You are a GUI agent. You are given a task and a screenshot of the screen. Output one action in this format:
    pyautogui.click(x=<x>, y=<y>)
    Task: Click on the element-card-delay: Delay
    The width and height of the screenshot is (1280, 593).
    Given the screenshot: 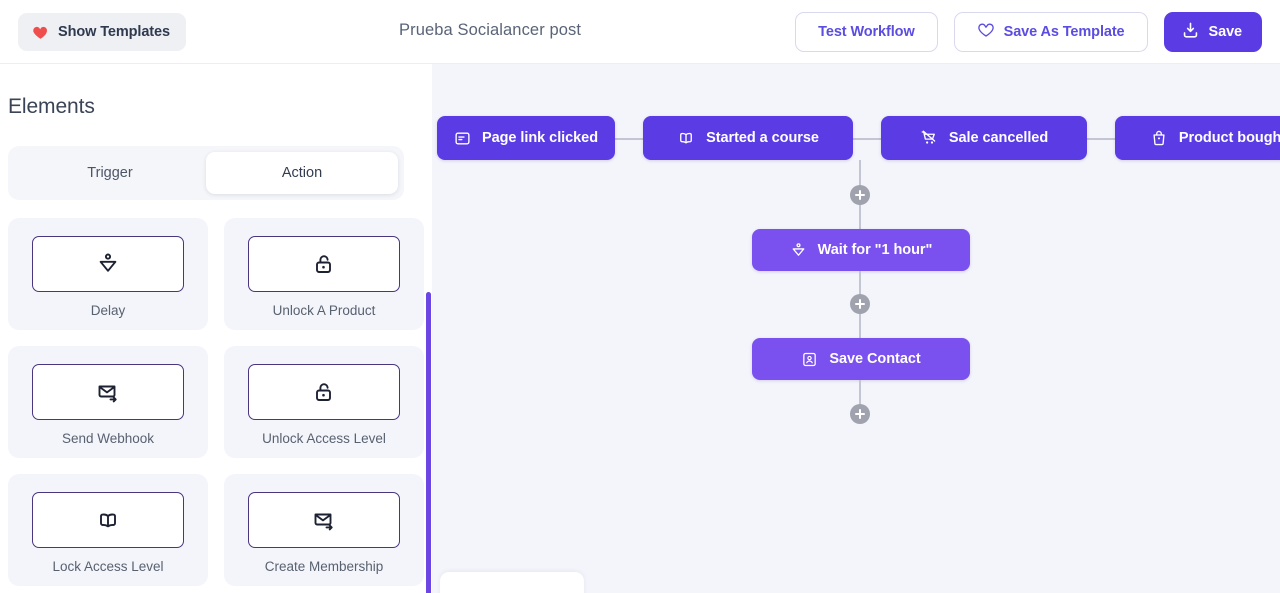 What is the action you would take?
    pyautogui.click(x=108, y=274)
    